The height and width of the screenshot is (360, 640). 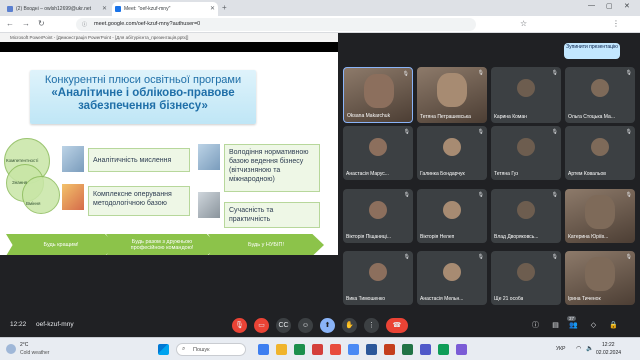 What do you see at coordinates (261, 325) in the screenshot?
I see `camera-toggle-icon: ▭` at bounding box center [261, 325].